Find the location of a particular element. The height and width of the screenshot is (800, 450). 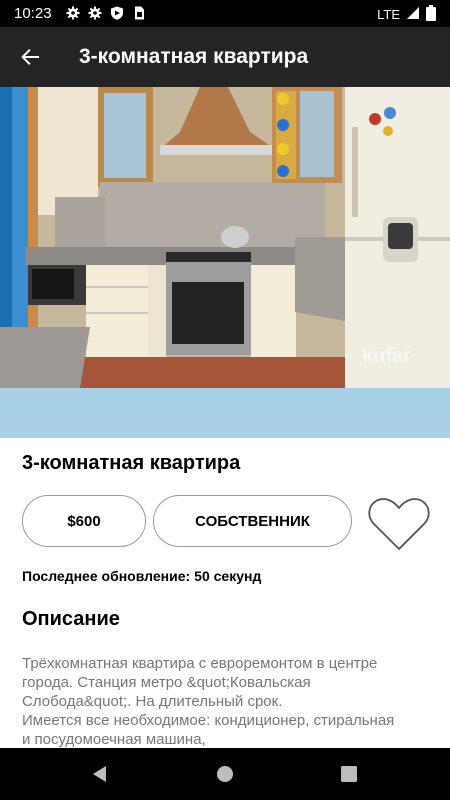

network-type: LTE is located at coordinates (388, 14).